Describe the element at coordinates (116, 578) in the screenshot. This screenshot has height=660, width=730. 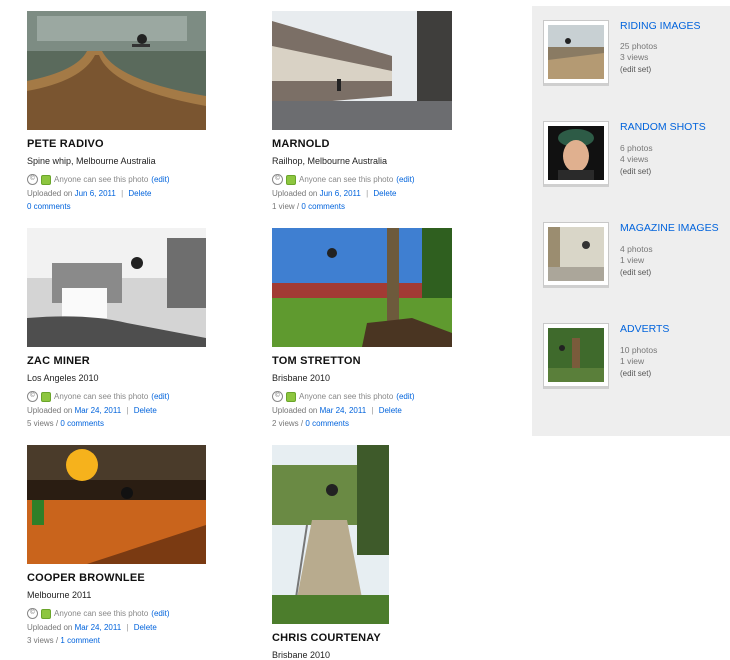
I see `photo-title: COOPER BROWNLEE` at that location.